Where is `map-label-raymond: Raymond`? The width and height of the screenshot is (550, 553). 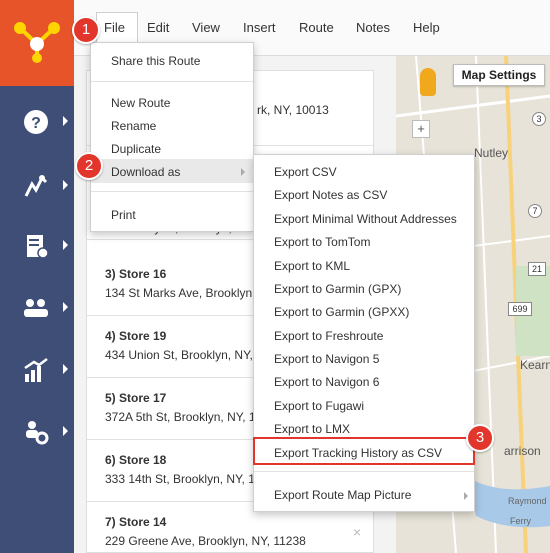 map-label-raymond: Raymond is located at coordinates (527, 501).